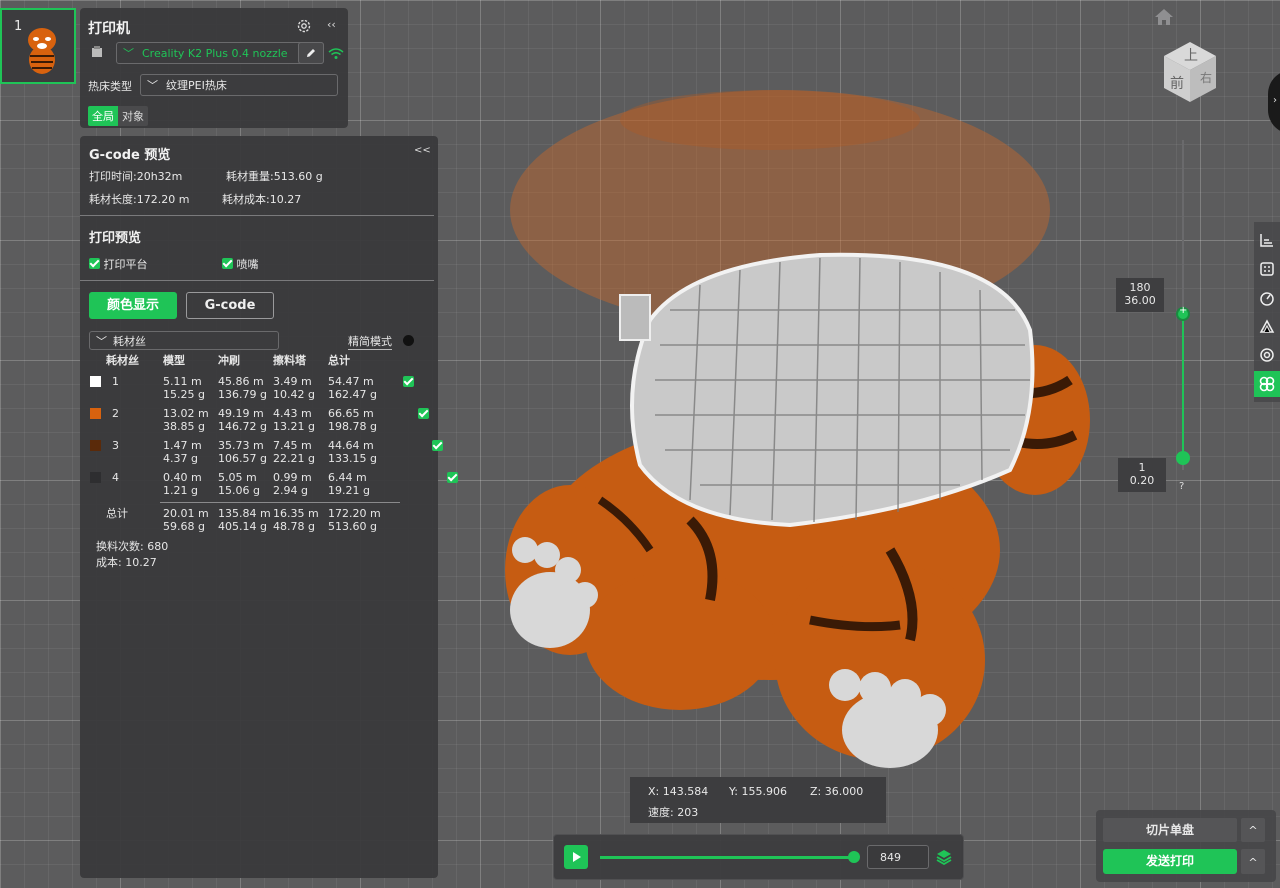  I want to click on top-layer-number: 180, so click(1140, 287).